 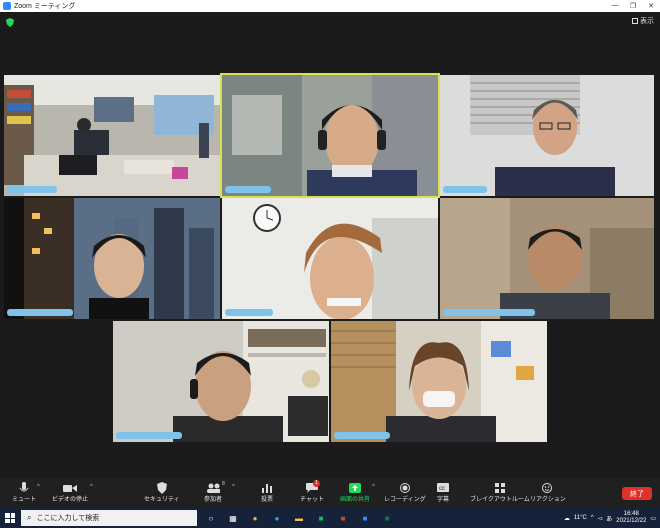 What do you see at coordinates (387, 518) in the screenshot?
I see `excel-icon: ■` at bounding box center [387, 518].